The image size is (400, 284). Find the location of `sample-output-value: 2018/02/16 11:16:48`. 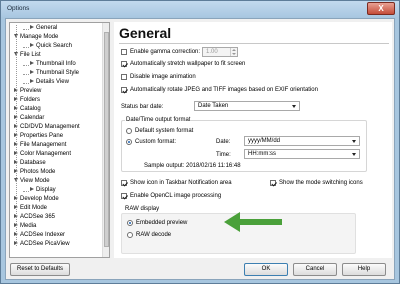

sample-output-value: 2018/02/16 11:16:48 is located at coordinates (213, 166).